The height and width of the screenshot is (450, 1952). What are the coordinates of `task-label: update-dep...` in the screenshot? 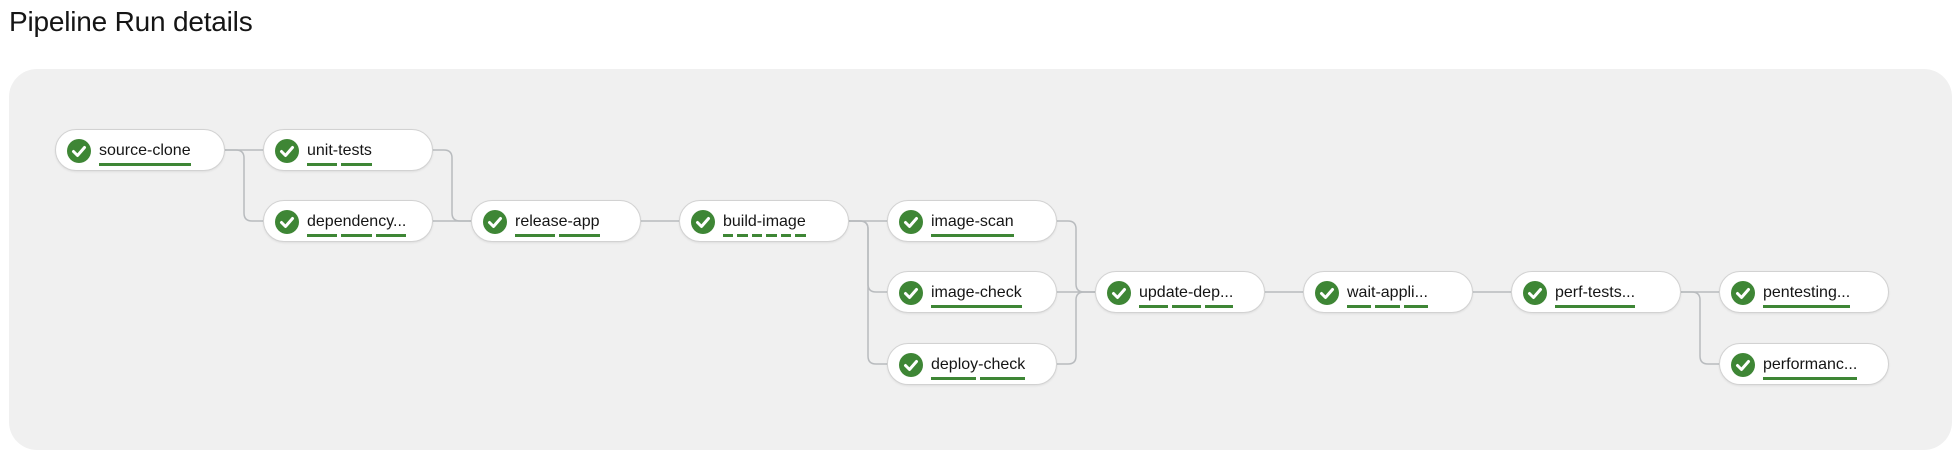 It's located at (1186, 292).